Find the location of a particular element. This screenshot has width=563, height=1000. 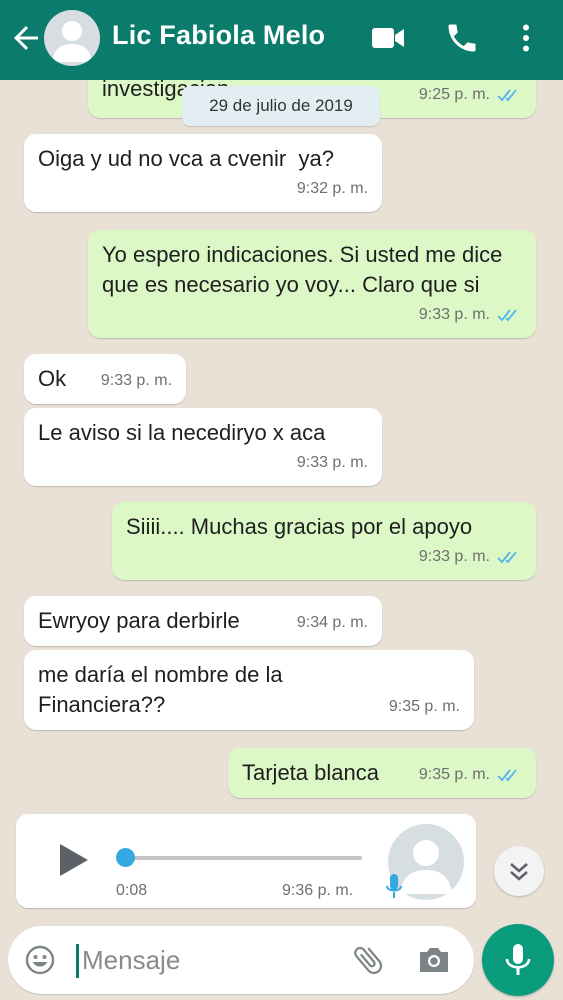

scroll-to-bottom-button is located at coordinates (519, 871).